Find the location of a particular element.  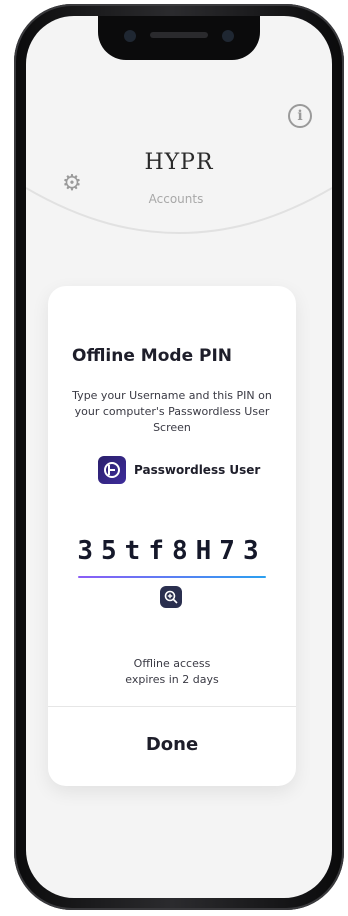

expiry-line-2: expires in 2 days is located at coordinates (172, 679).